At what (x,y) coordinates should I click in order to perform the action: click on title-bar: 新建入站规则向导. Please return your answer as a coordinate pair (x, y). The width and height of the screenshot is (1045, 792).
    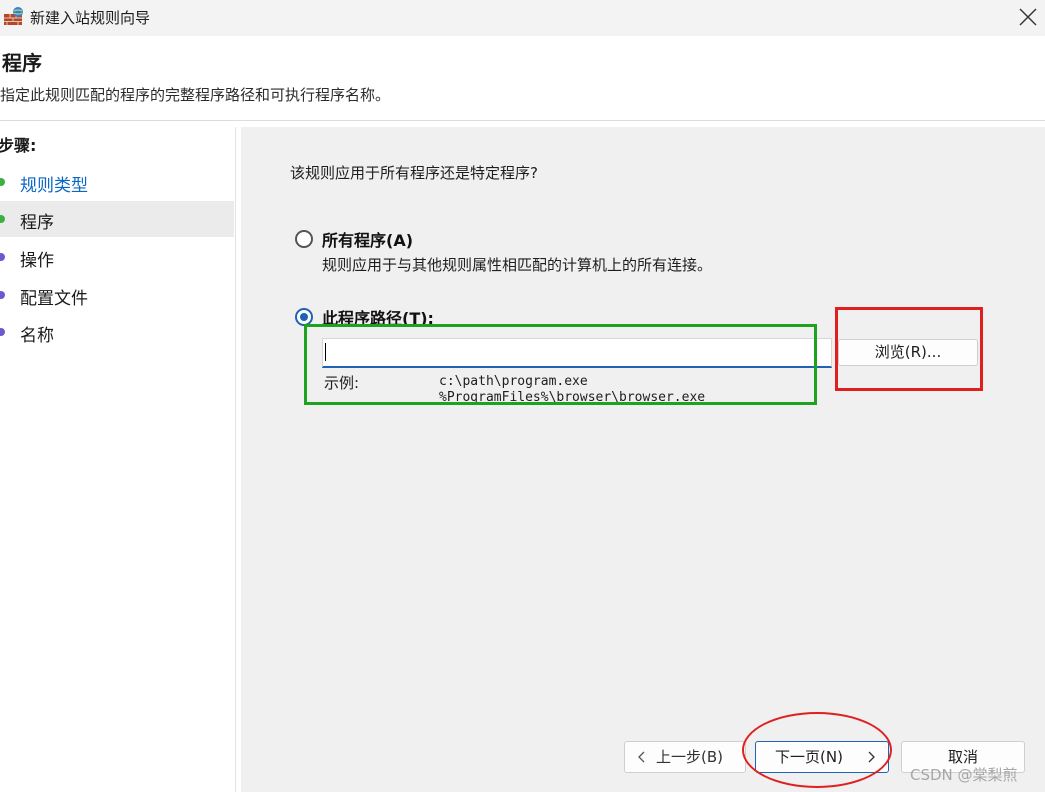
    Looking at the image, I should click on (522, 18).